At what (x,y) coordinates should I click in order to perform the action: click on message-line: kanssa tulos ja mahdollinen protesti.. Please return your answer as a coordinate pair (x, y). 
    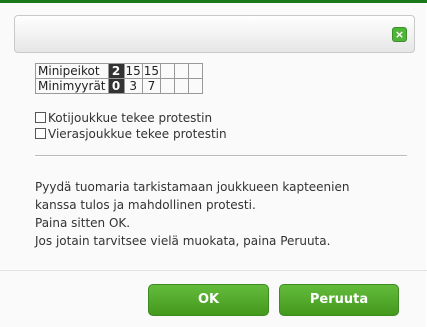
    Looking at the image, I should click on (145, 205).